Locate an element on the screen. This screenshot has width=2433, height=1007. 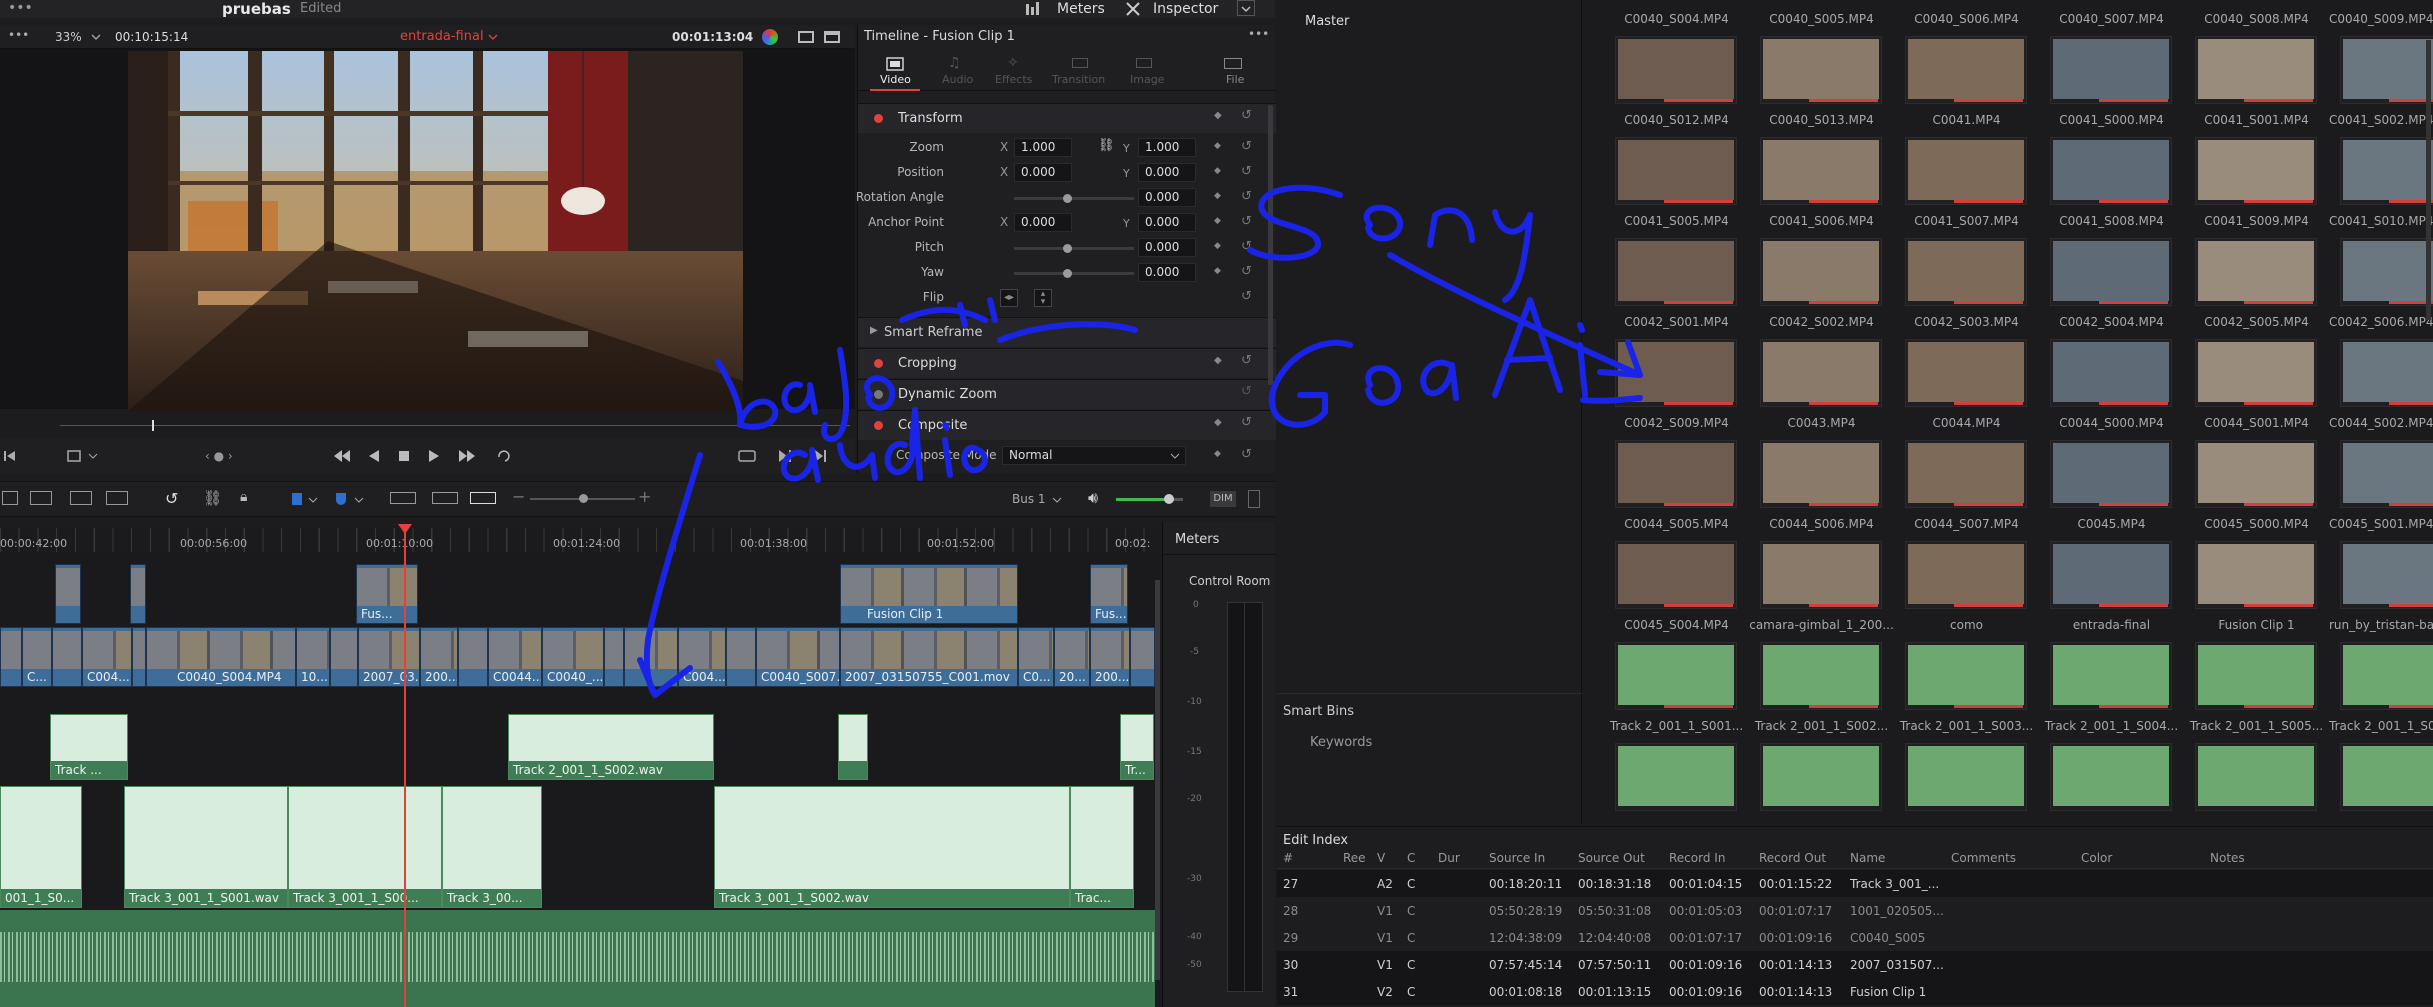
scrub-playhead is located at coordinates (153, 425).